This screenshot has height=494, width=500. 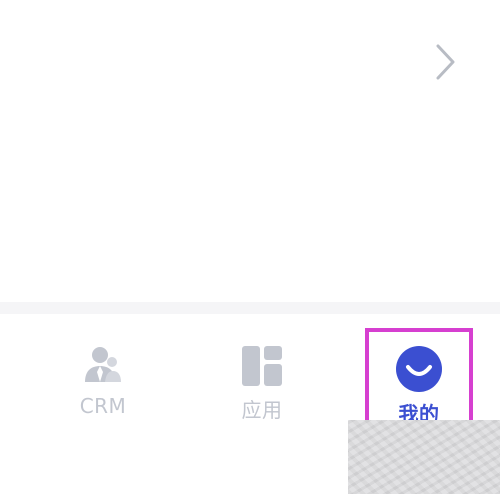 I want to click on apps-grid-icon, so click(x=262, y=366).